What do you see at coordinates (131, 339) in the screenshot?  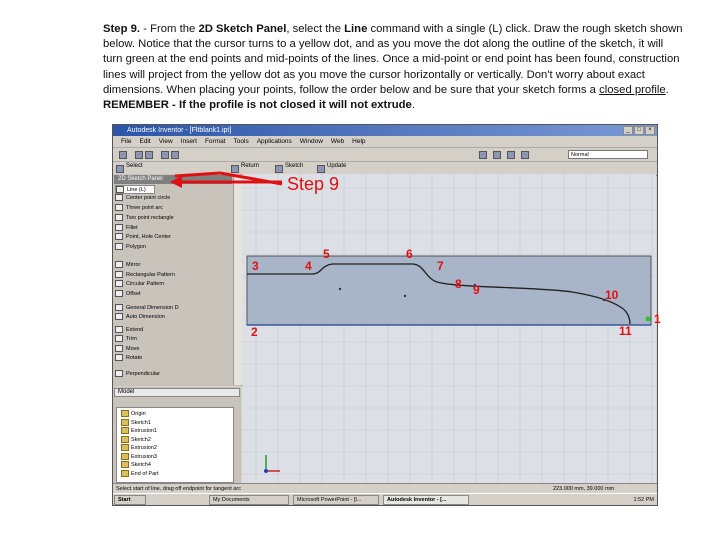 I see `tool-label: Trim` at bounding box center [131, 339].